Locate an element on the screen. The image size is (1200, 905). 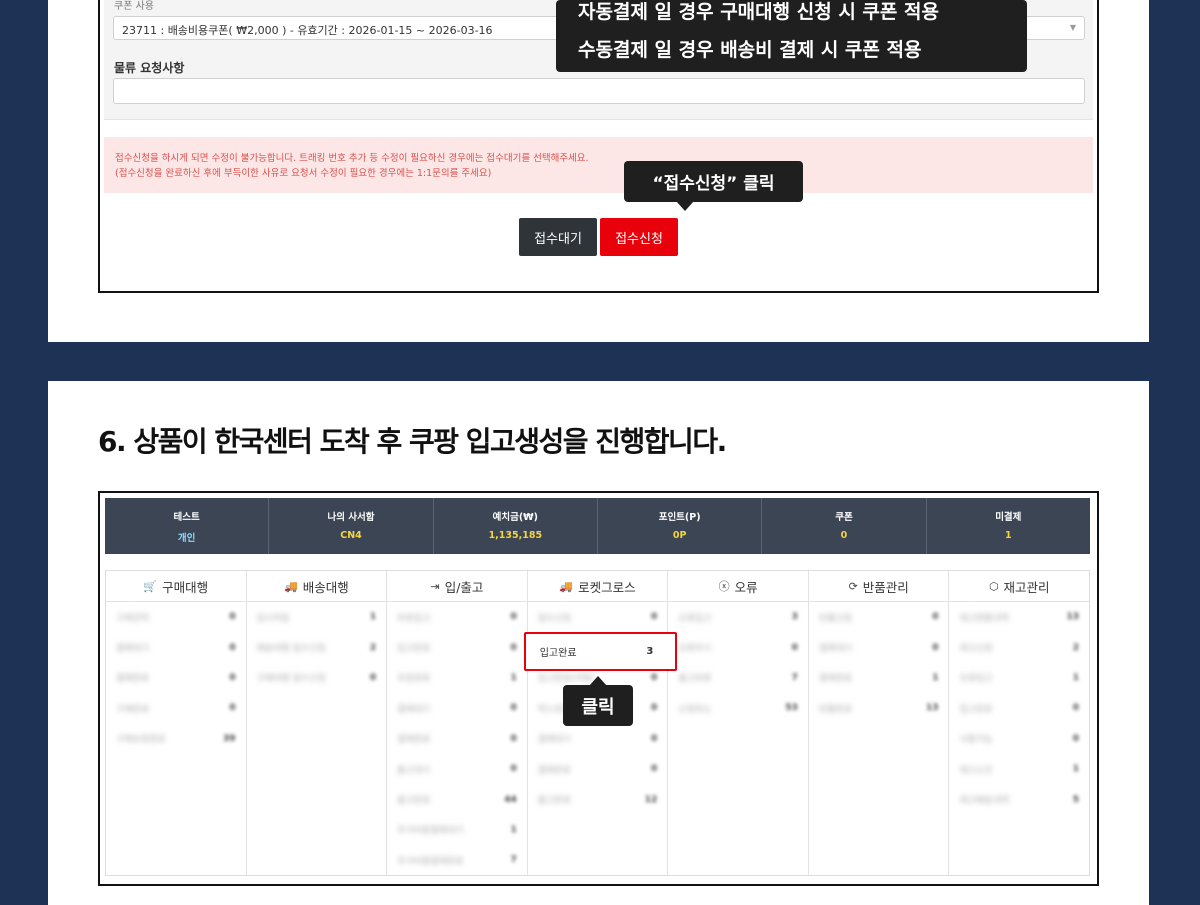
menu-row: 반품신청 0 is located at coordinates (879, 617).